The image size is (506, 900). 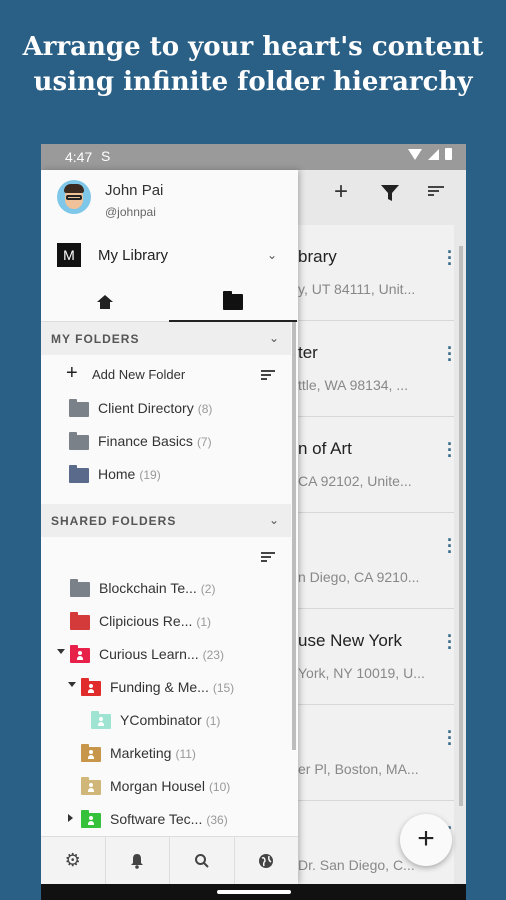 I want to click on status-bar: 4:47 S, so click(x=253, y=157).